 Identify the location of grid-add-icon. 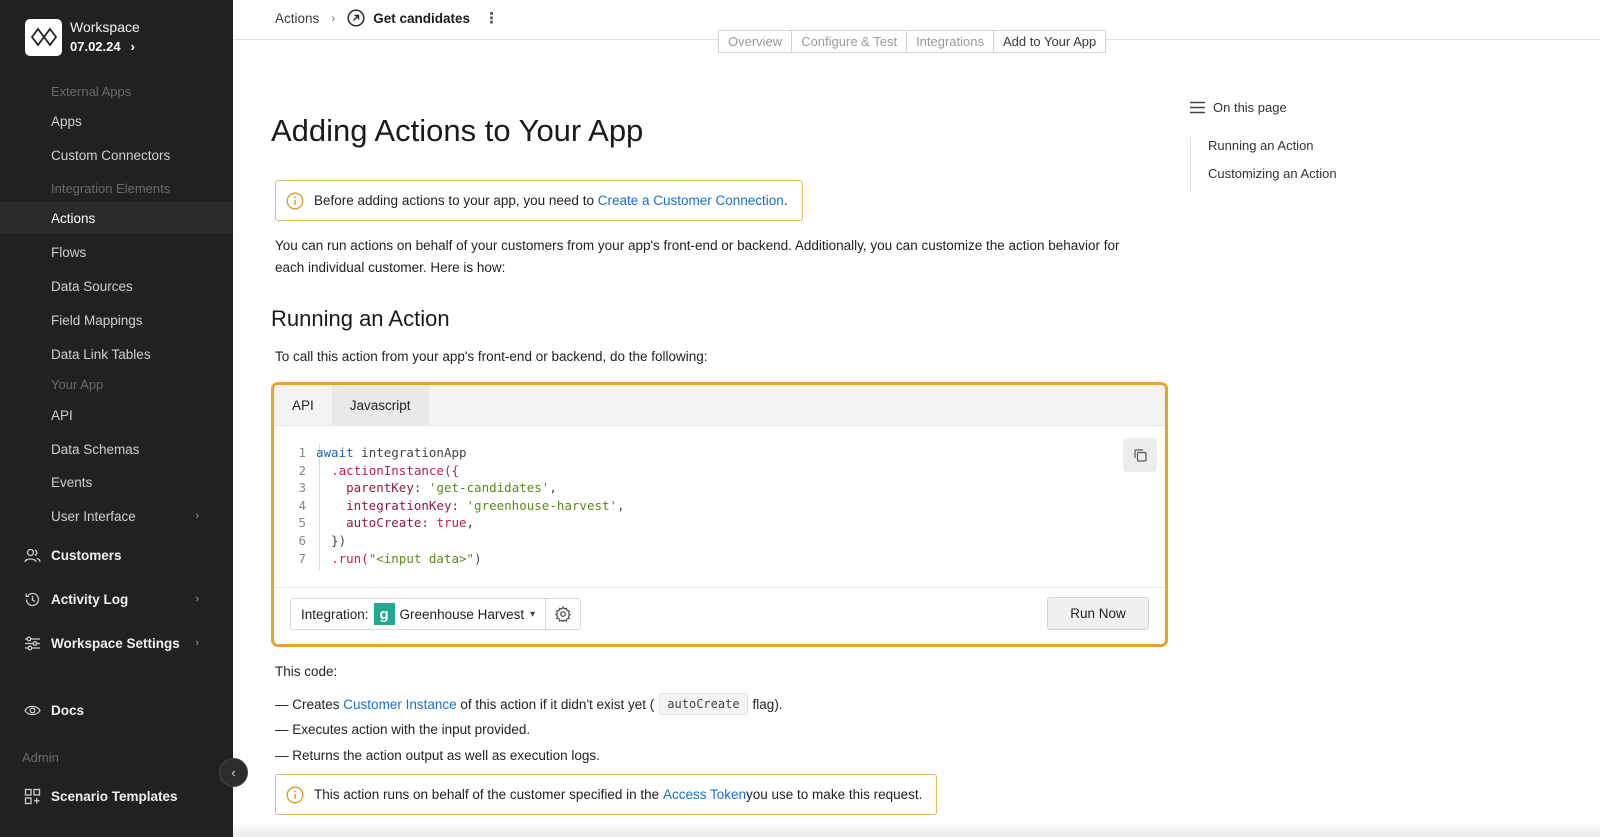
(32, 796).